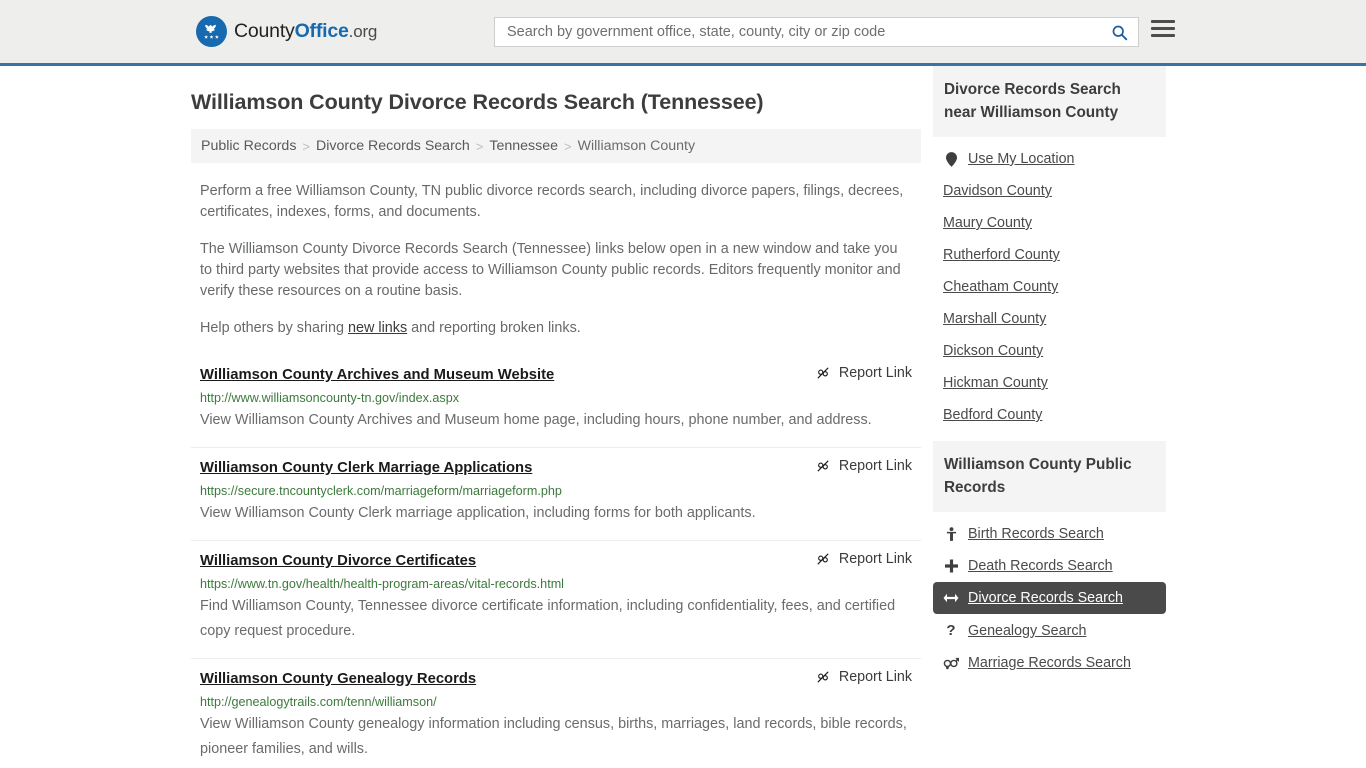  I want to click on sidebar-item-label: Divorce Records Search, so click(1045, 598).